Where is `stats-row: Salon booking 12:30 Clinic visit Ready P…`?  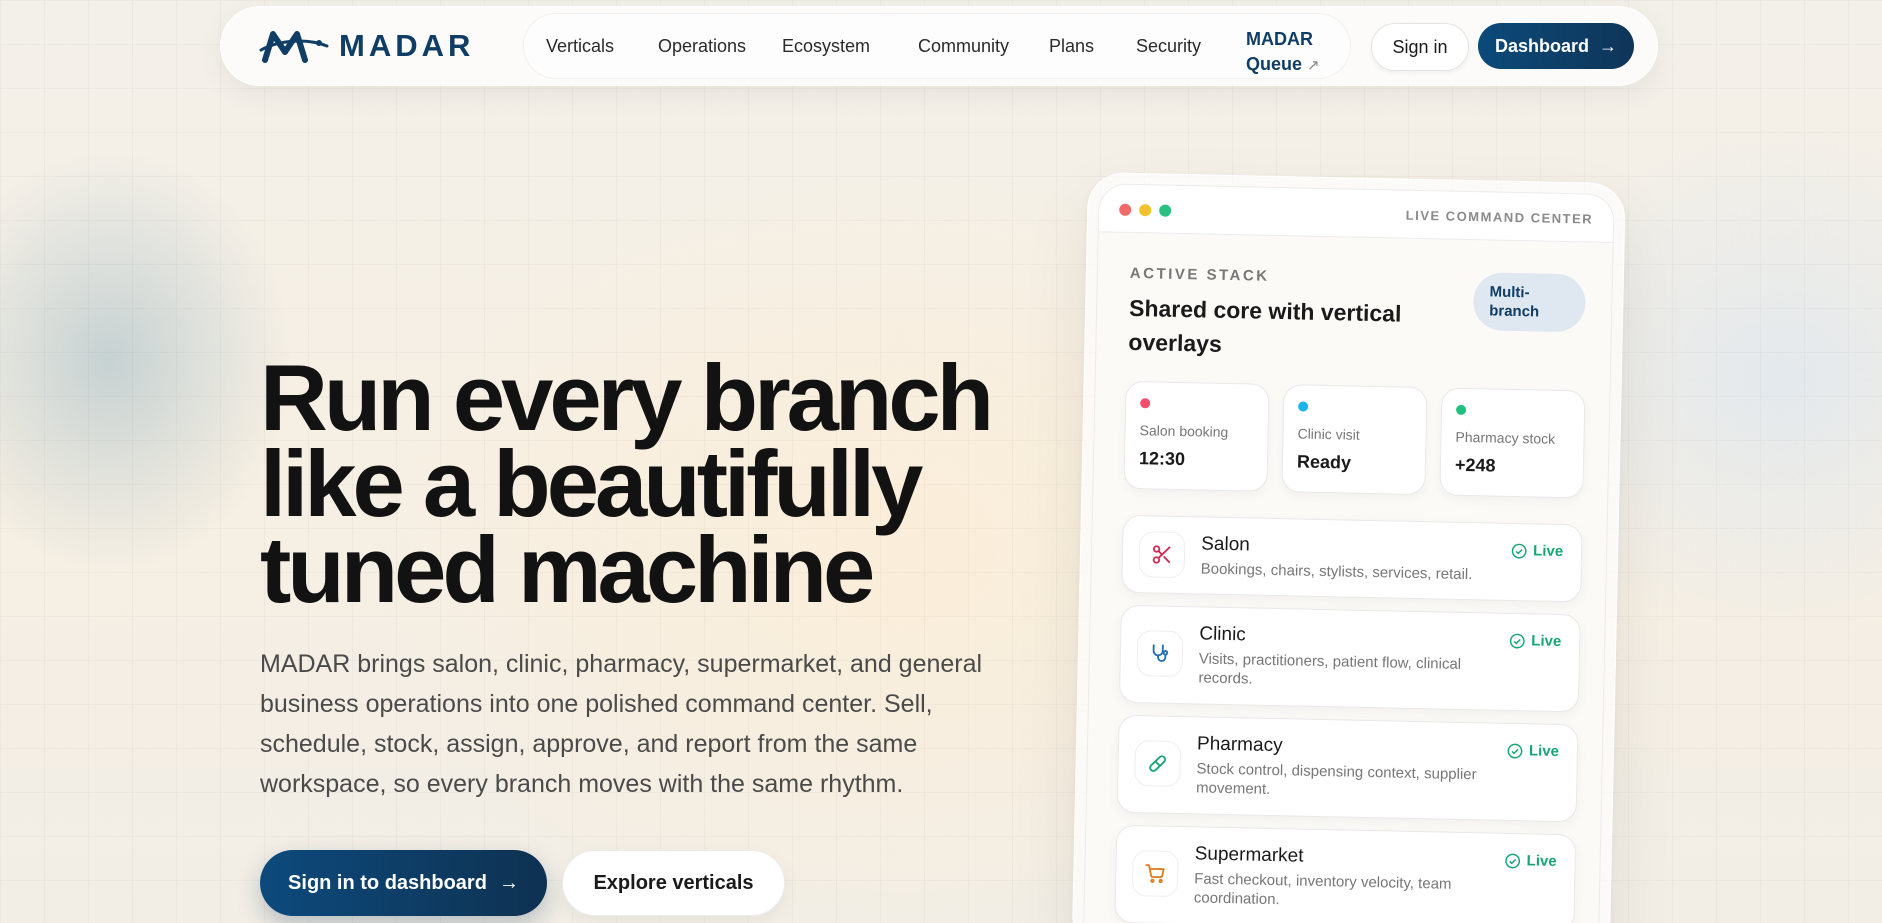
stats-row: Salon booking 12:30 Clinic visit Ready P… is located at coordinates (1354, 441).